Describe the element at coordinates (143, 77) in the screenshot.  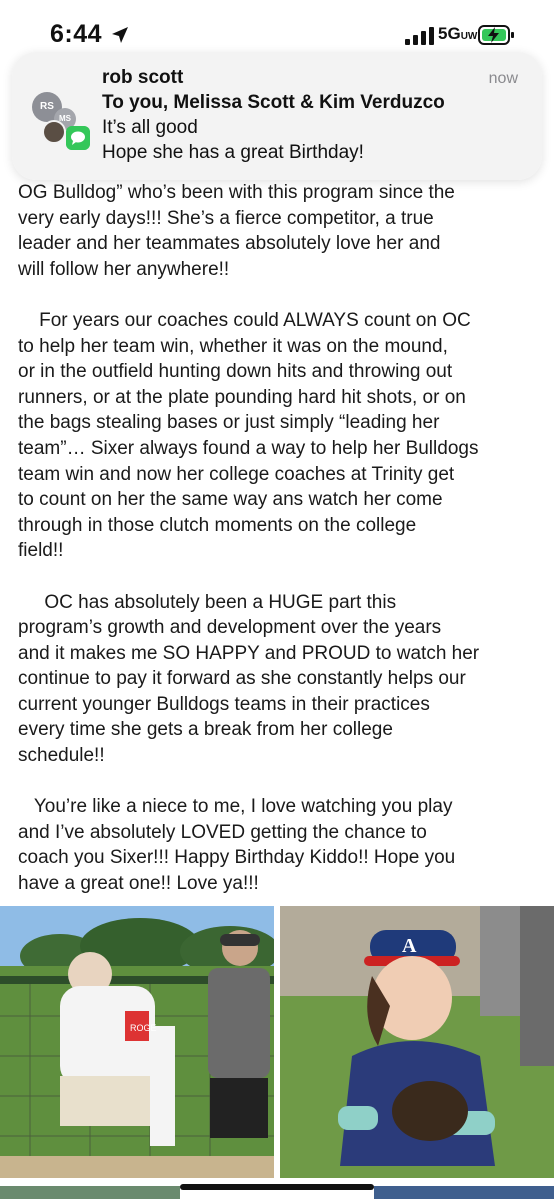
I see `notification-sender: rob scott` at that location.